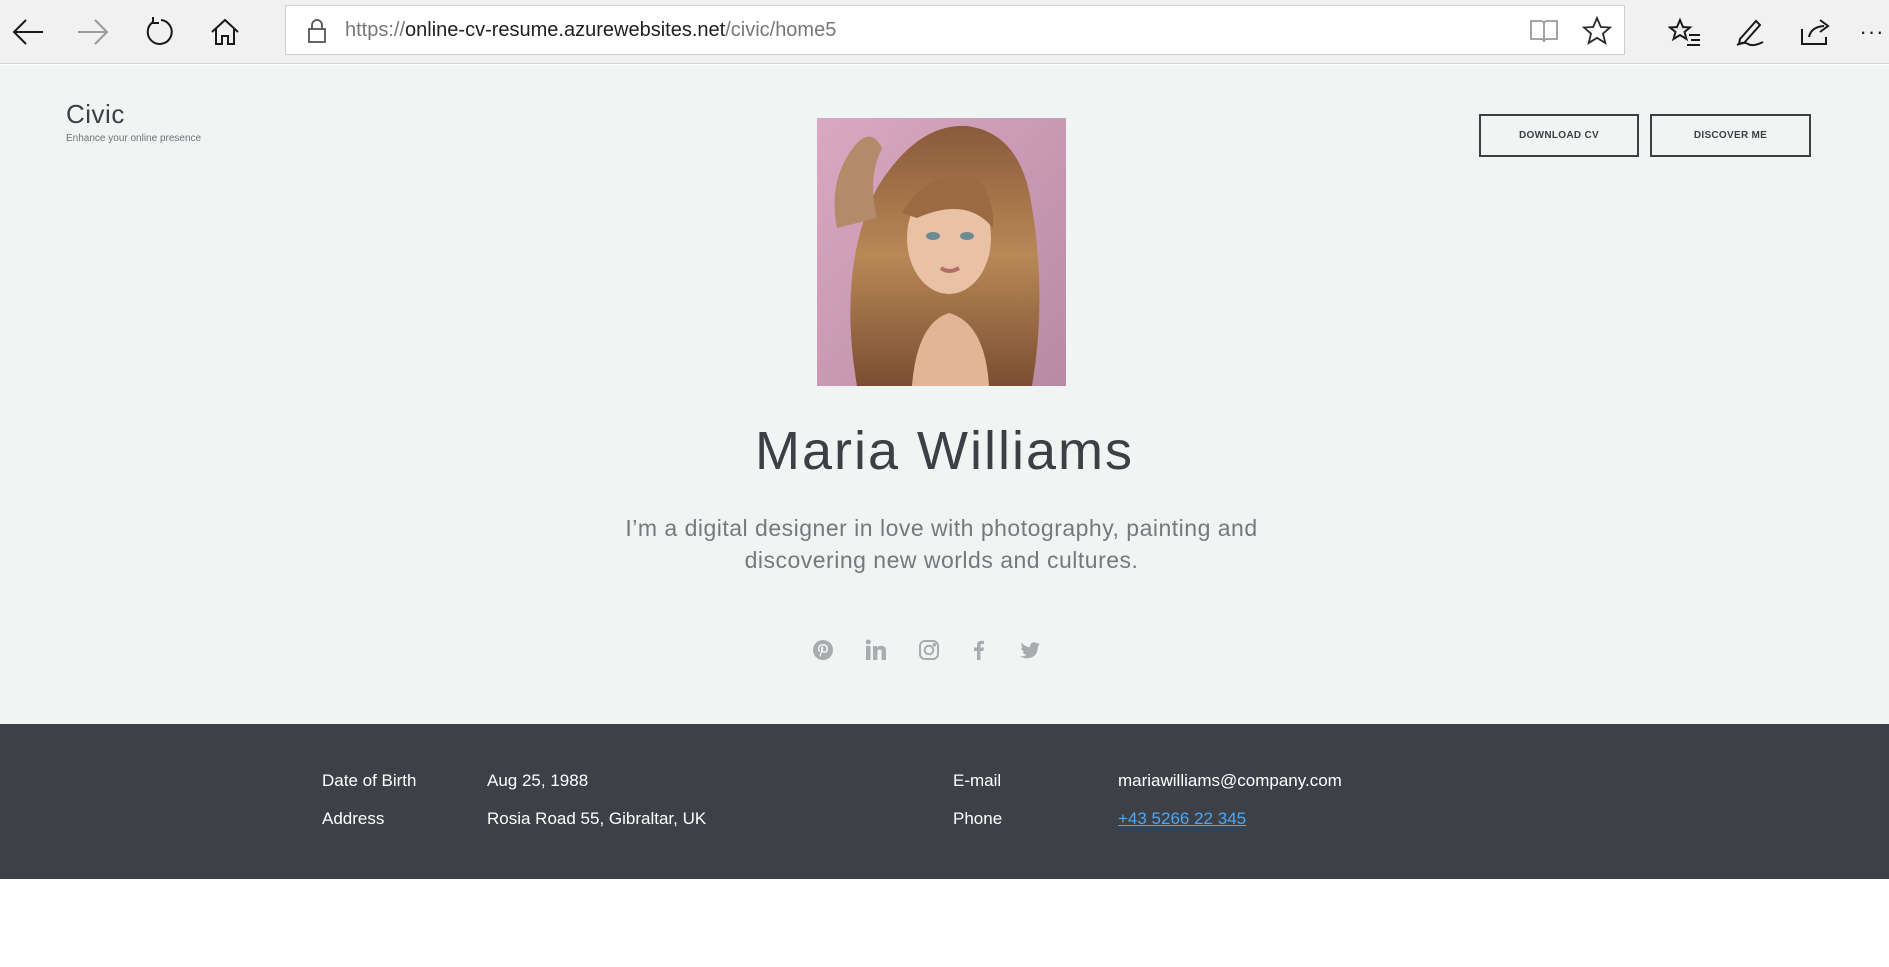 The height and width of the screenshot is (967, 1889). What do you see at coordinates (538, 780) in the screenshot?
I see `dob-value: Aug 25, 1988` at bounding box center [538, 780].